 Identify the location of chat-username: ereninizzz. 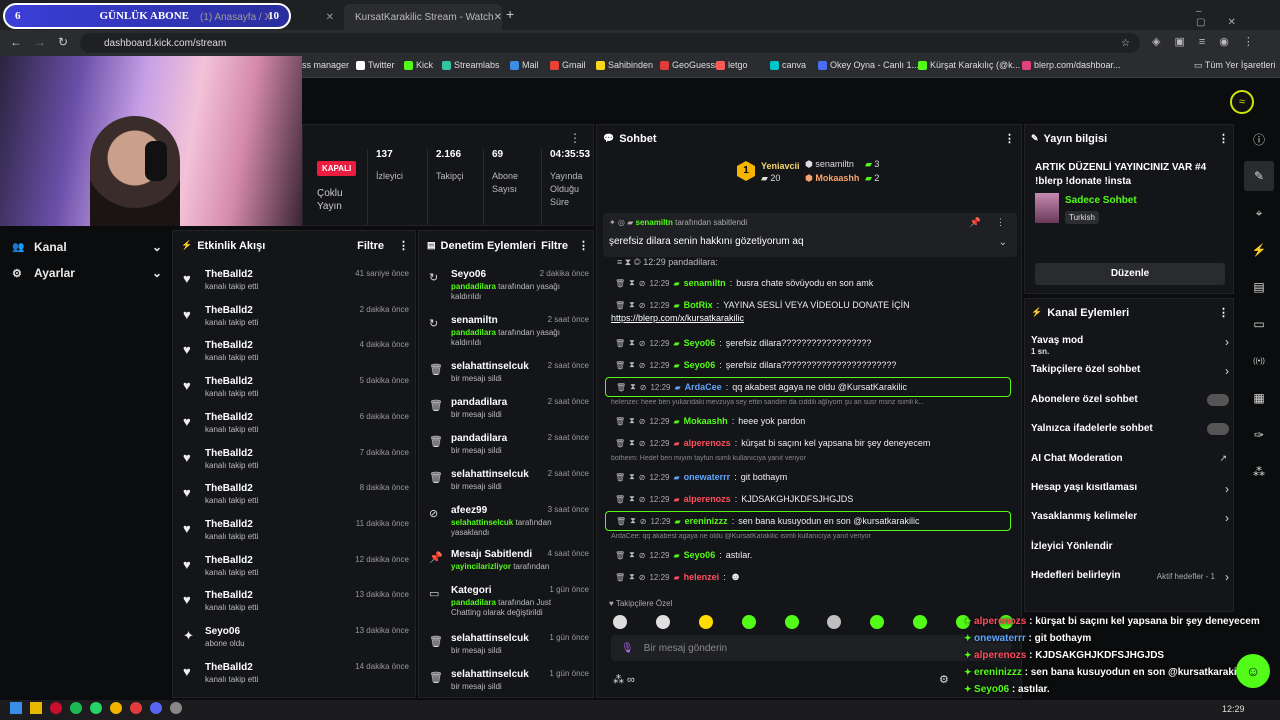
(706, 521).